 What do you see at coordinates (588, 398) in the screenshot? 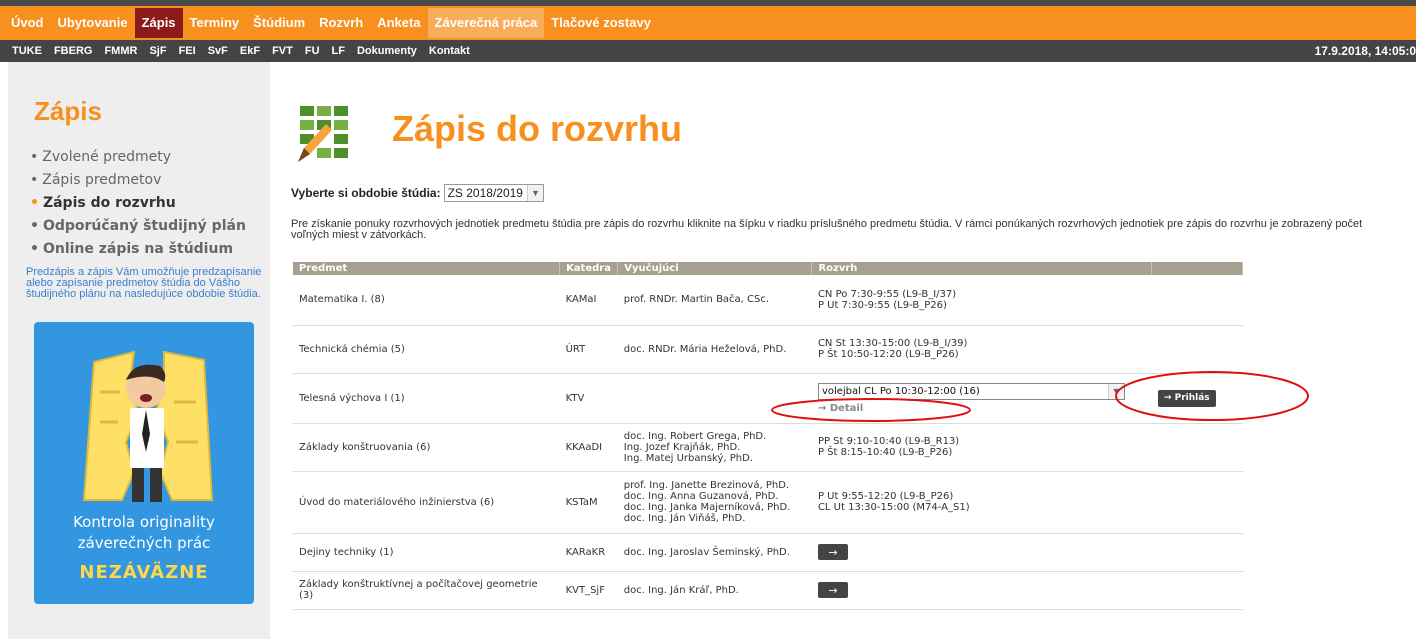
I see `cell-dept: KTV` at bounding box center [588, 398].